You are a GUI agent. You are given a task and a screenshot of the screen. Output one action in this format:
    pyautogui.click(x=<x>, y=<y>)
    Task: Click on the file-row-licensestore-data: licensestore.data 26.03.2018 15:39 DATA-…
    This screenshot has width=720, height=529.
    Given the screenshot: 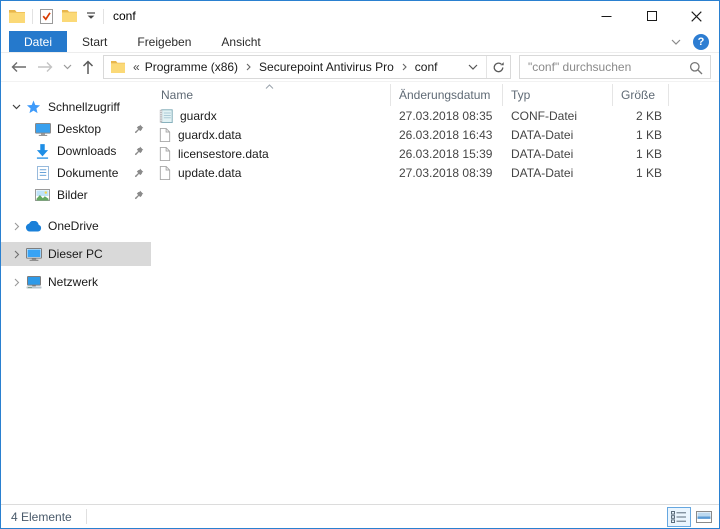 What is the action you would take?
    pyautogui.click(x=435, y=153)
    